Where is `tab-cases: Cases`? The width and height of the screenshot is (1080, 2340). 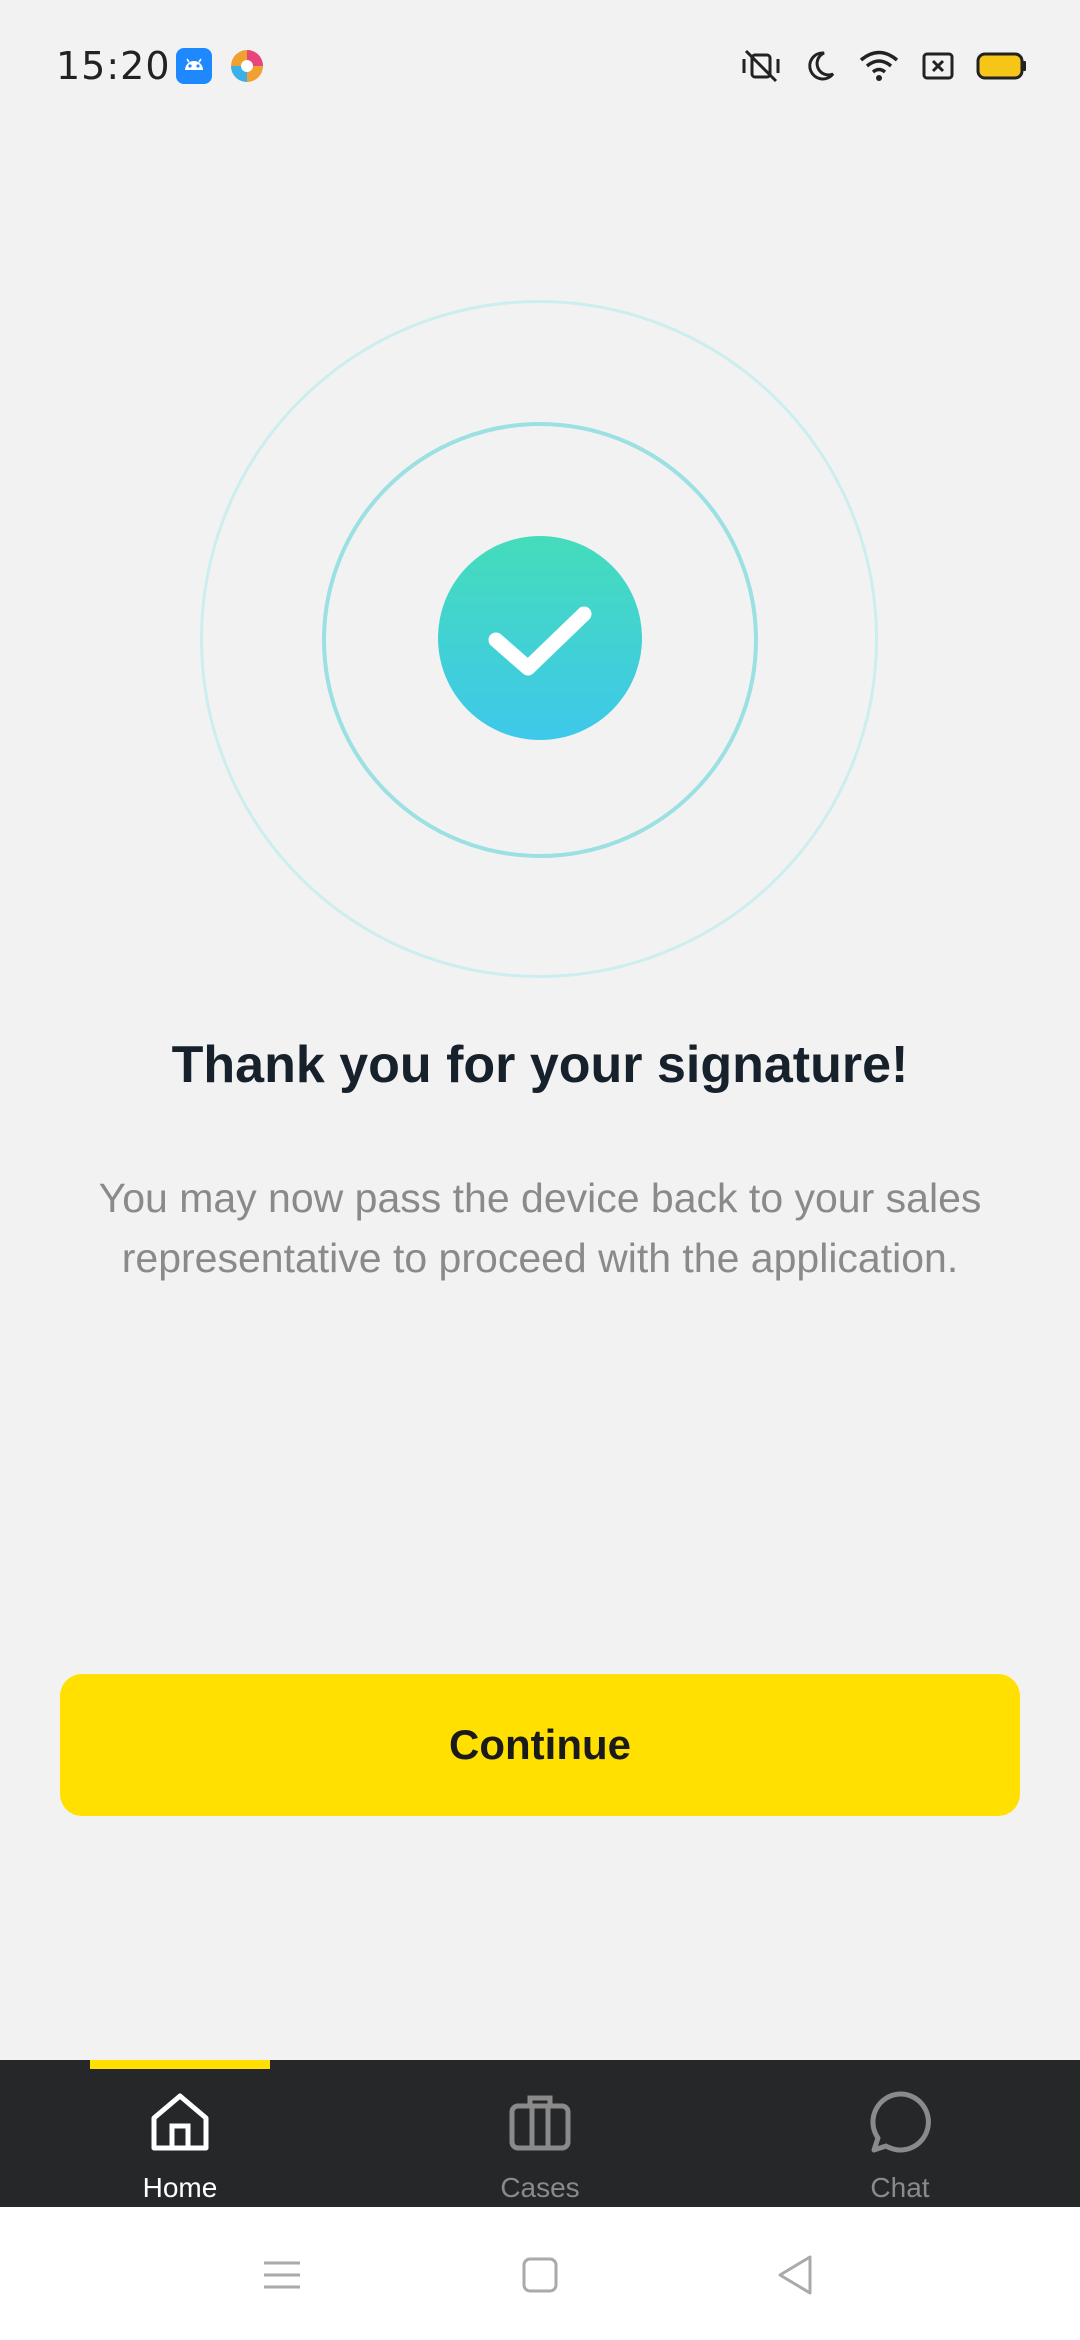
tab-cases: Cases is located at coordinates (540, 2133).